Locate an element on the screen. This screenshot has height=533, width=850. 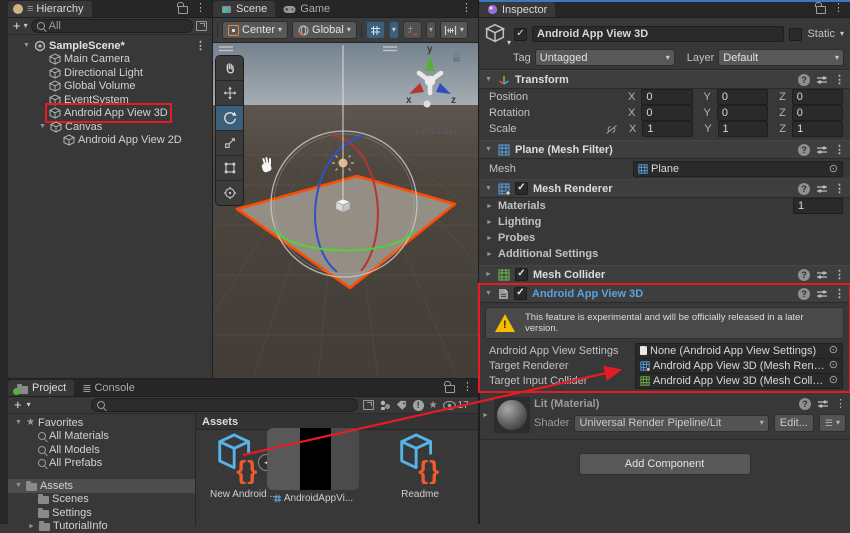
tag-dropdown: Untagged is located at coordinates (605, 57).